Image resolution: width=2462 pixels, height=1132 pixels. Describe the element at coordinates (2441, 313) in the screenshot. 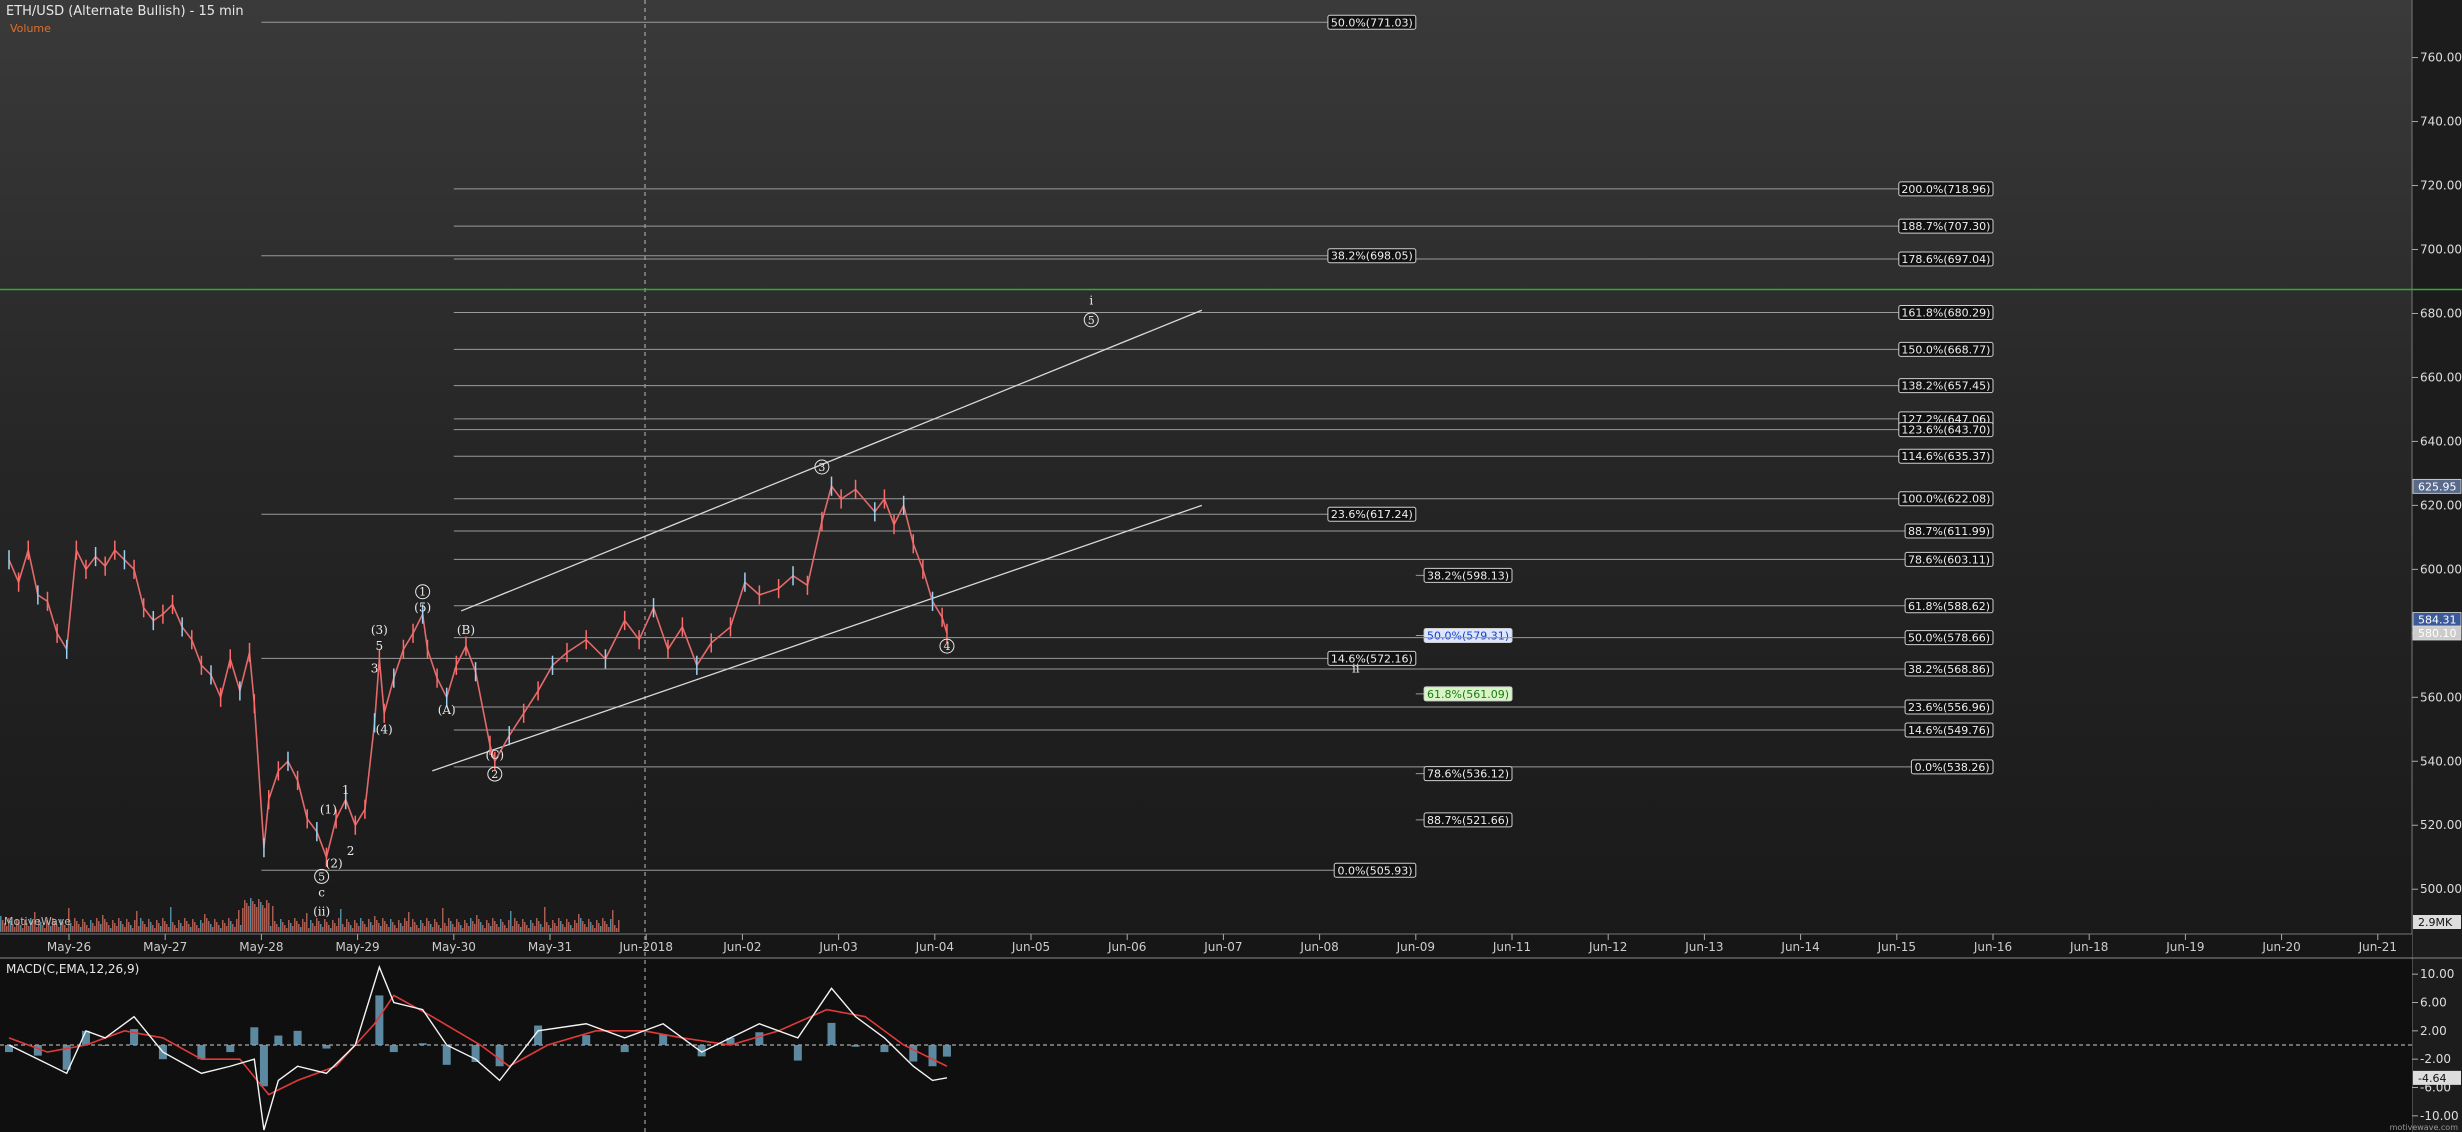

I see `price-tick-label: 680.00` at that location.